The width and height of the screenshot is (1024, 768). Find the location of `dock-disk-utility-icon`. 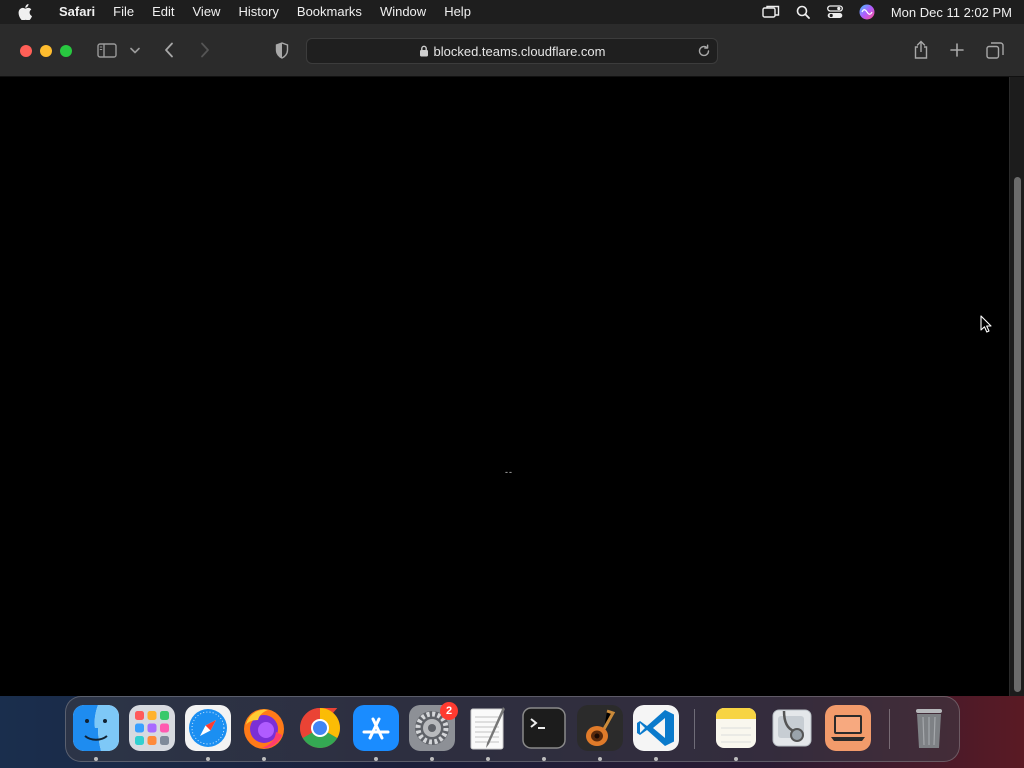

dock-disk-utility-icon is located at coordinates (792, 728).